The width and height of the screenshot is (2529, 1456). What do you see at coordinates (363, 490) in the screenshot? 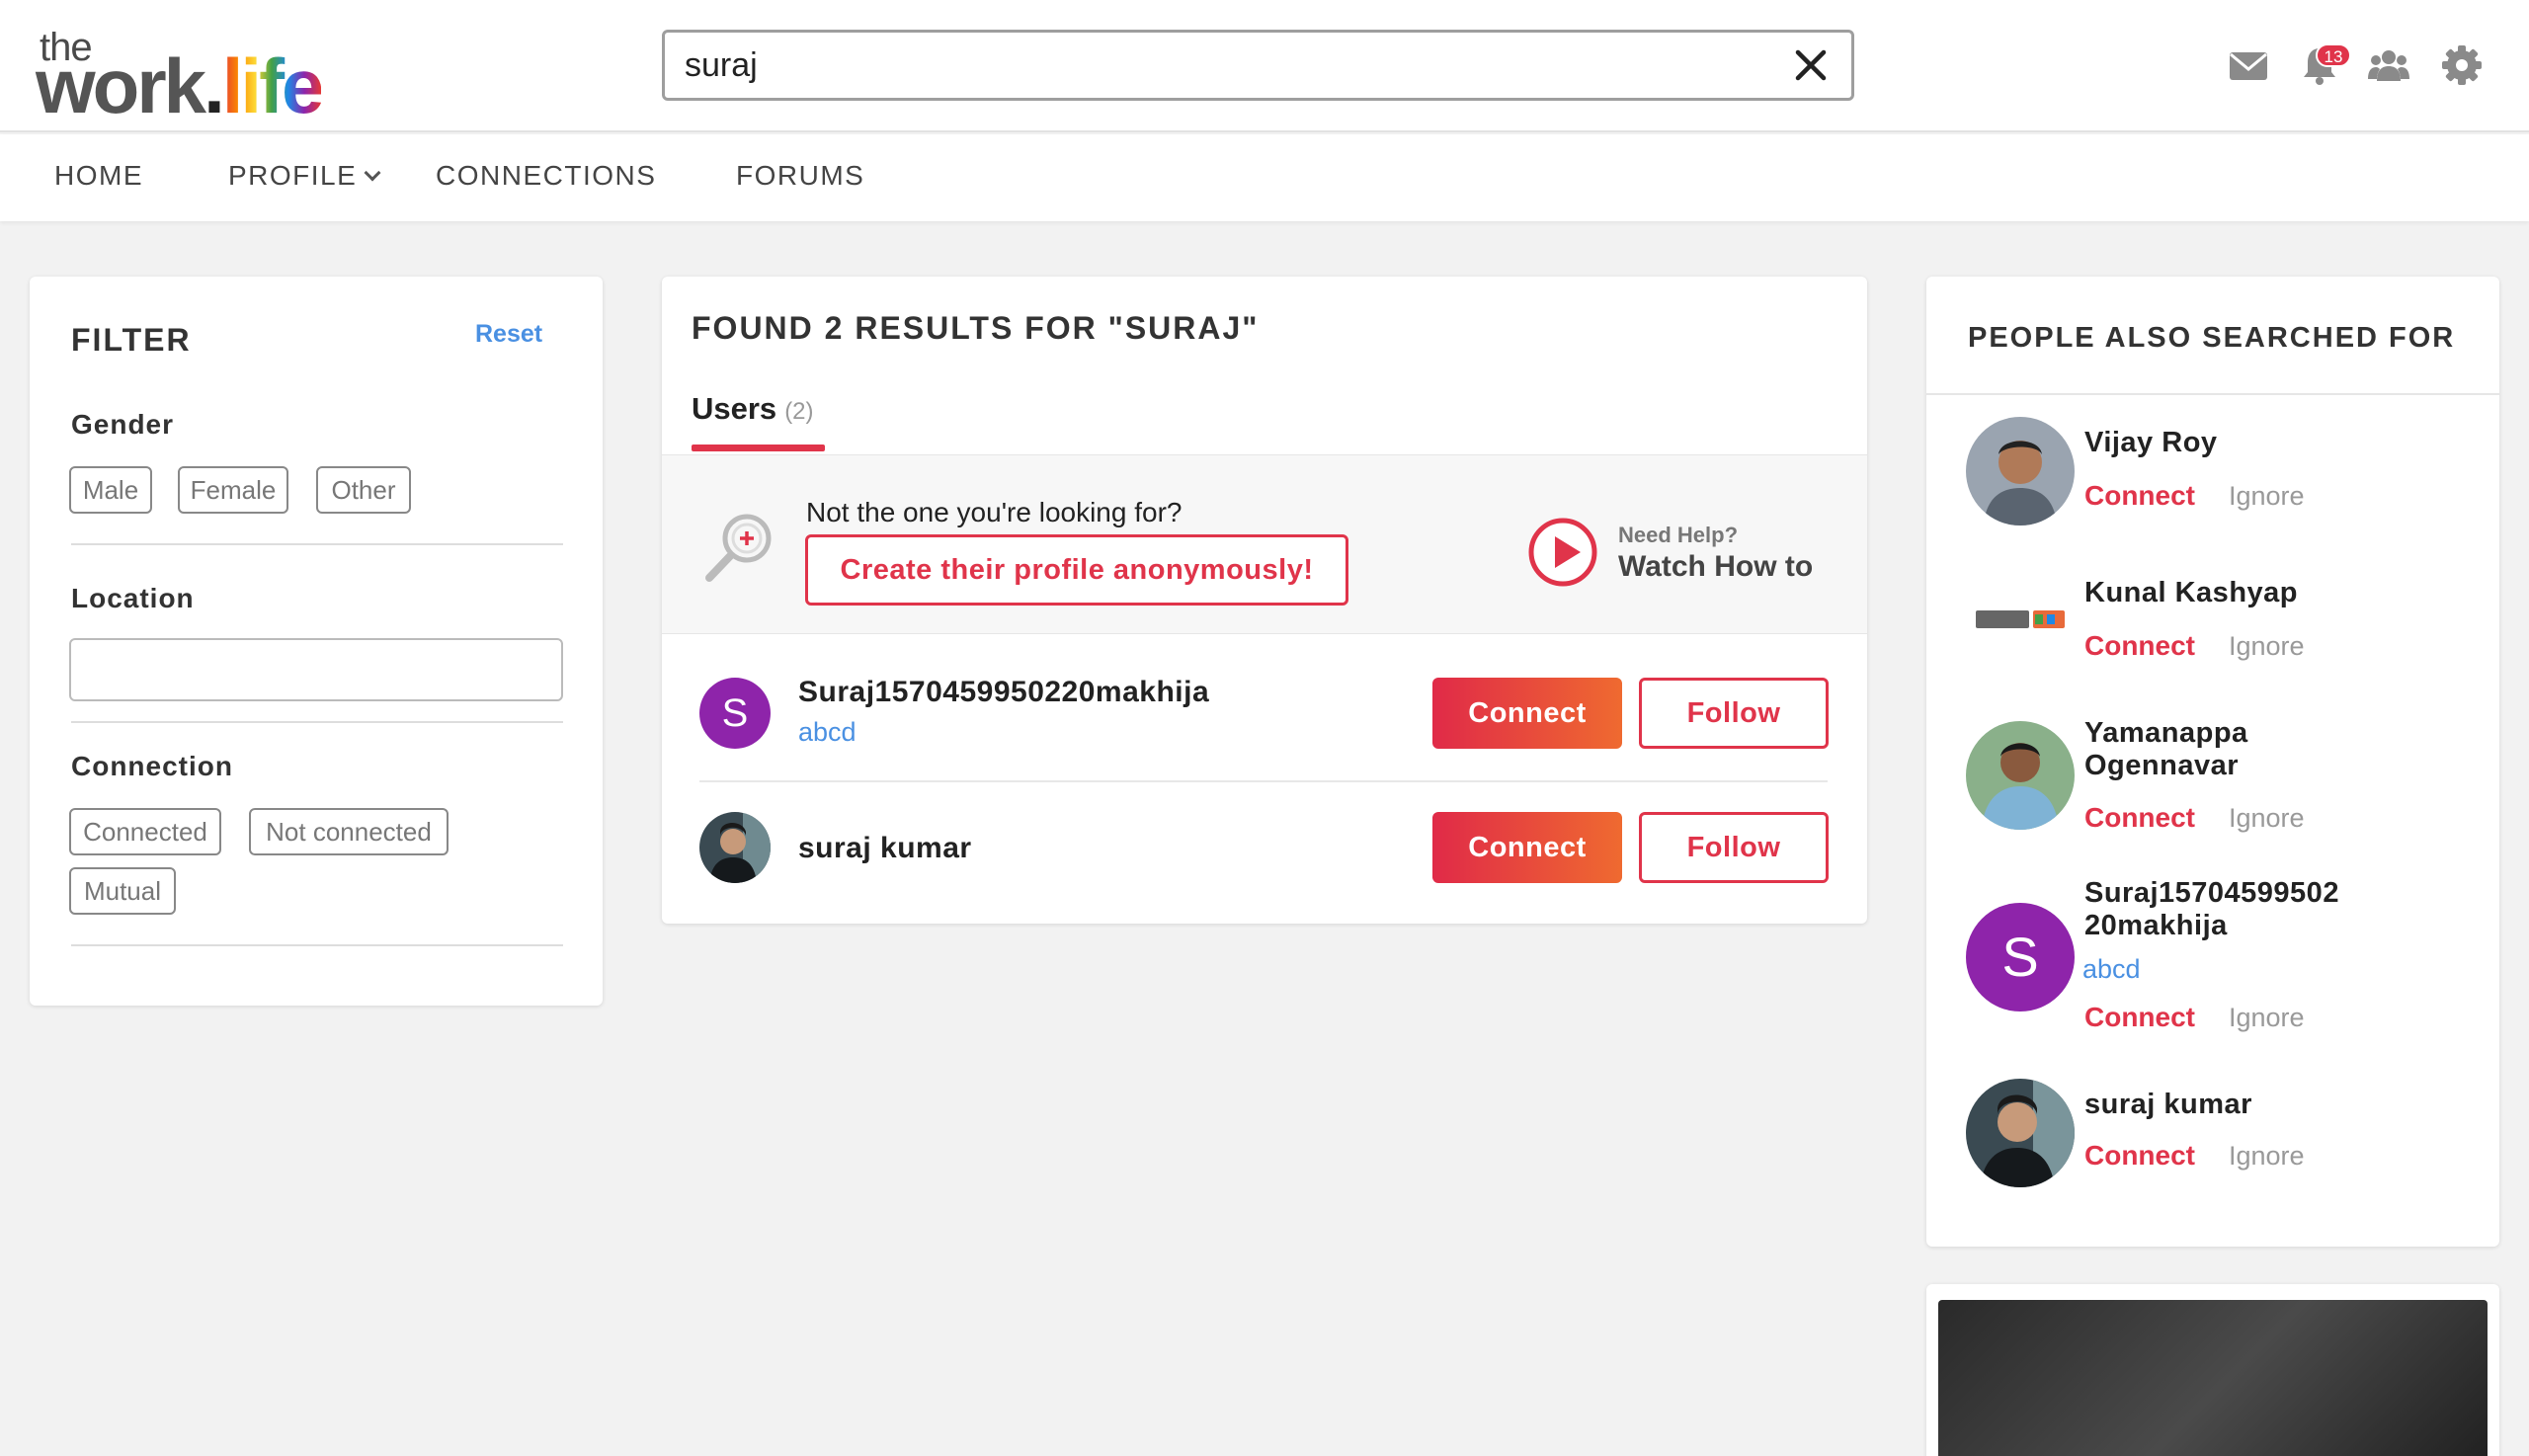
I see `gender-other-chip: Other` at bounding box center [363, 490].